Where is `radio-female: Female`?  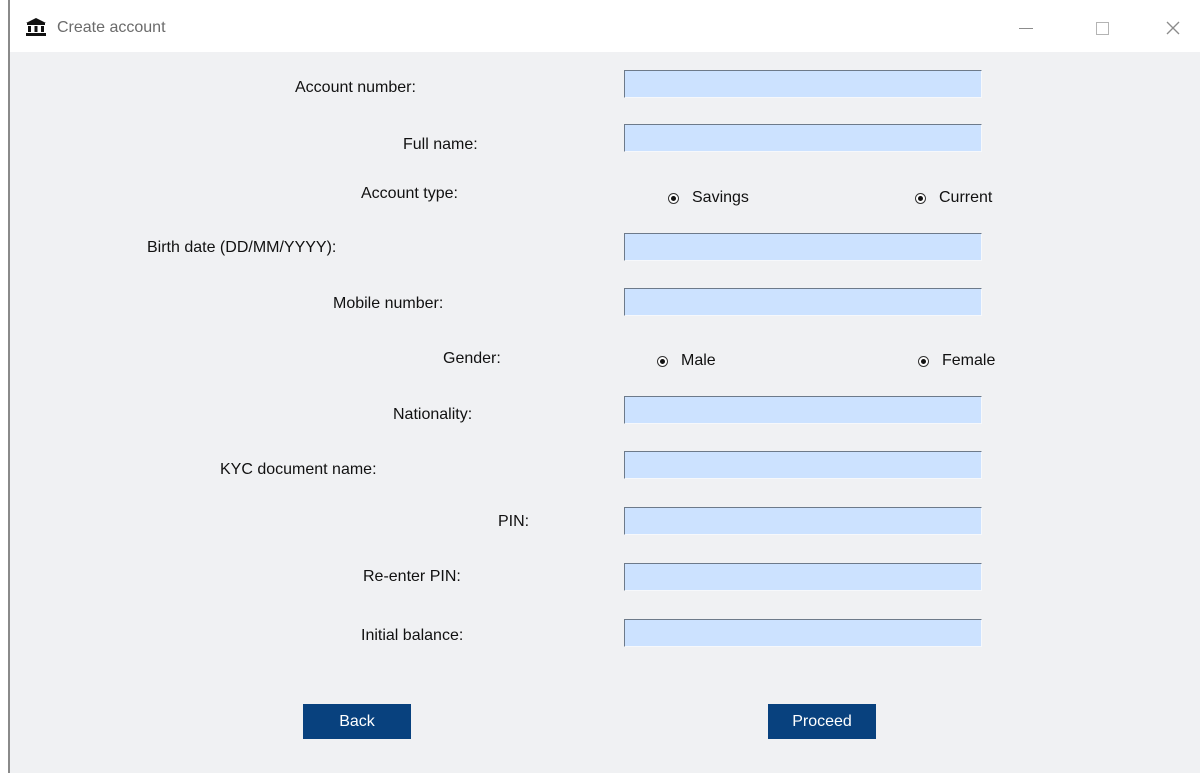
radio-female: Female is located at coordinates (956, 361).